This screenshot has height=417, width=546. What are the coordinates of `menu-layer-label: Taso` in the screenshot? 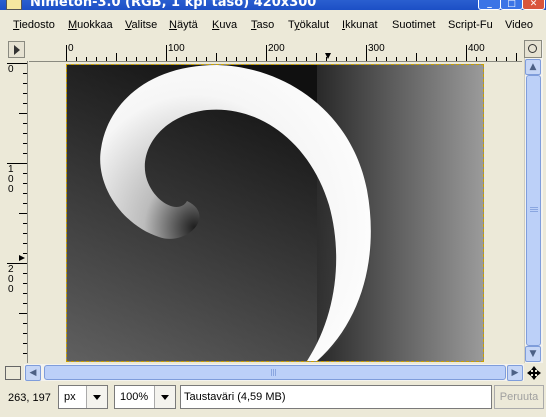 It's located at (263, 25).